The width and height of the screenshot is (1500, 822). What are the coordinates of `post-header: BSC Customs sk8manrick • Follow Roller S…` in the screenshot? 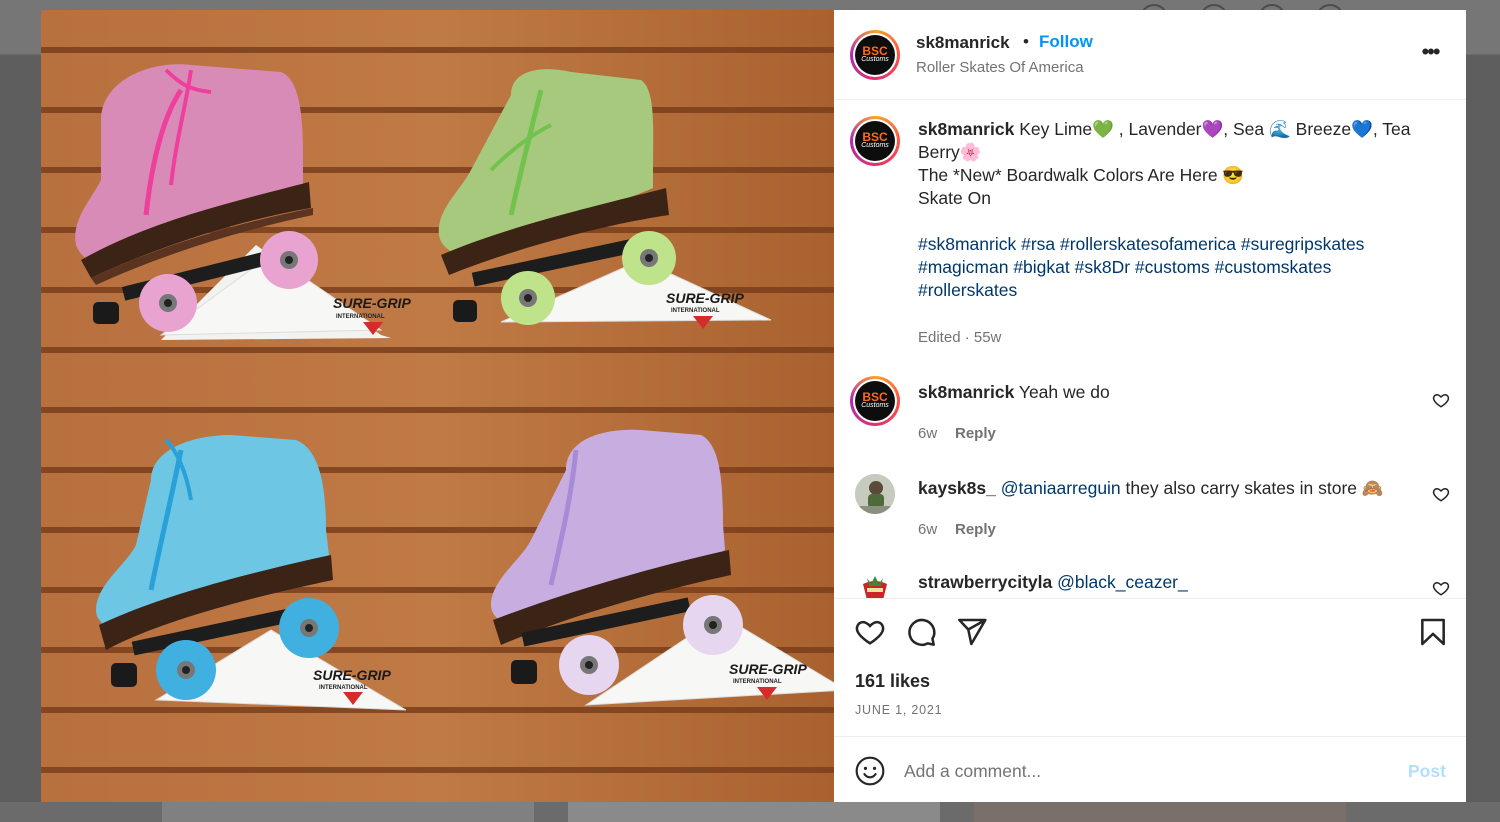 It's located at (1150, 55).